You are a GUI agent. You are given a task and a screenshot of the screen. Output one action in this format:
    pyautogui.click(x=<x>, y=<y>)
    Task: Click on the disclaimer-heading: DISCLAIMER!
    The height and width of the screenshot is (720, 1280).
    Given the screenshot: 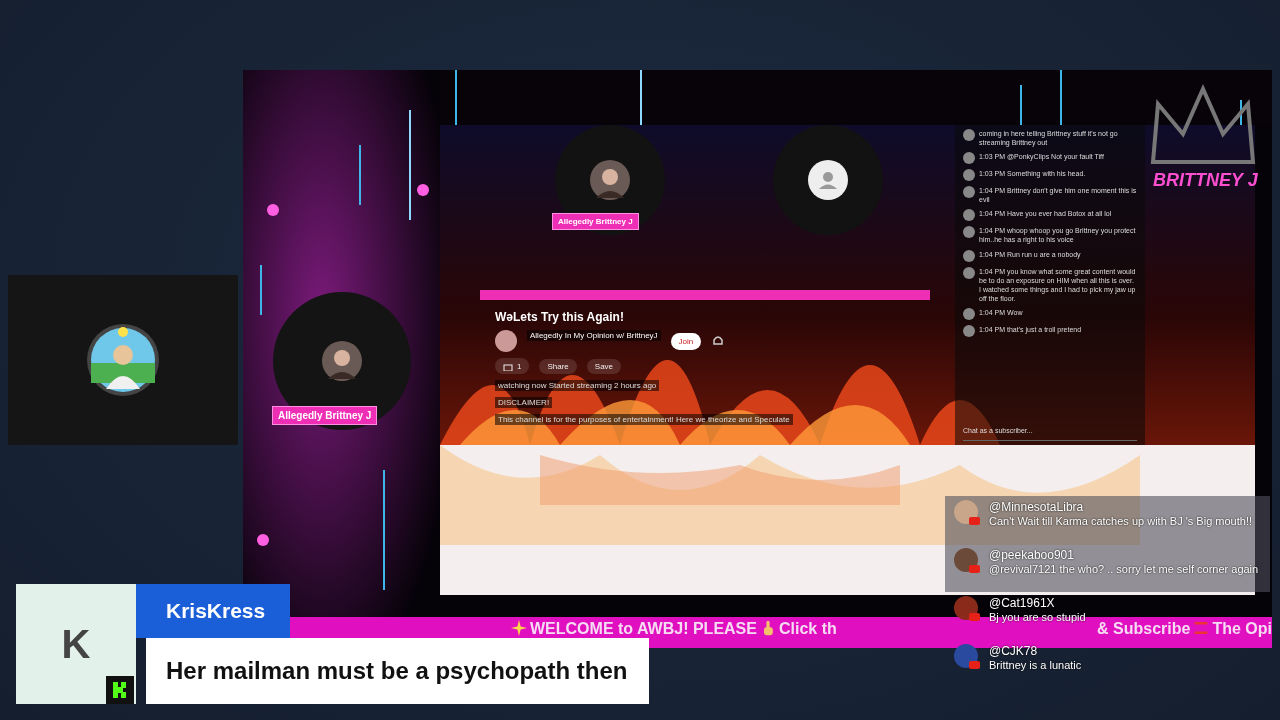 What is the action you would take?
    pyautogui.click(x=524, y=402)
    